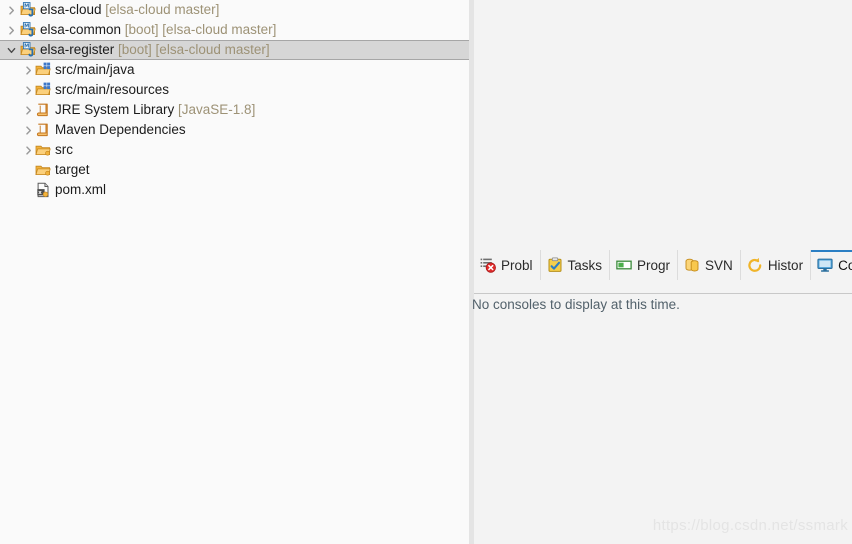  What do you see at coordinates (81, 189) in the screenshot?
I see `tree-item-label: pom.xml` at bounding box center [81, 189].